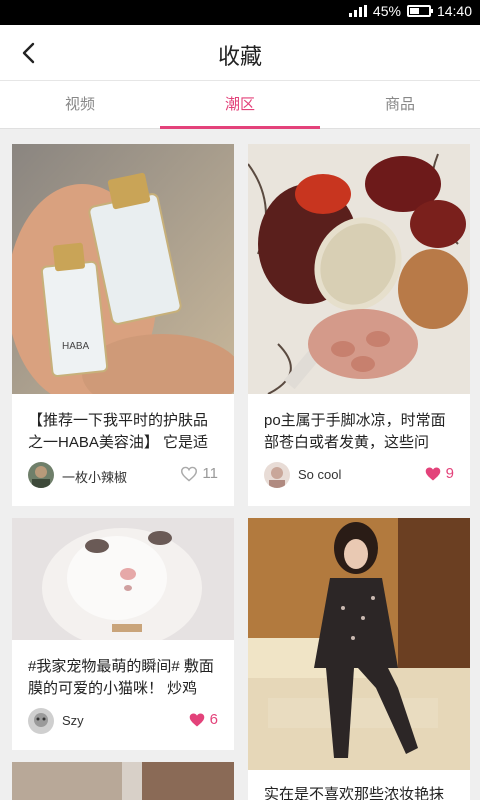 The width and height of the screenshot is (480, 800). Describe the element at coordinates (80, 104) in the screenshot. I see `tab-video: 视频` at that location.